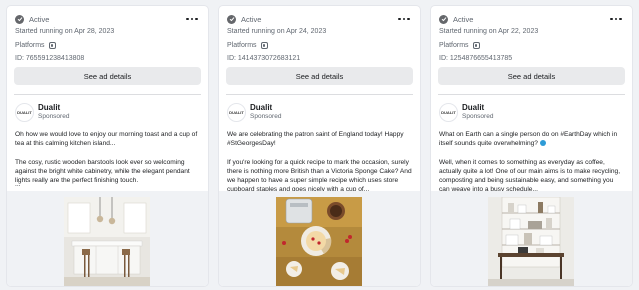 The height and width of the screenshot is (290, 639). I want to click on kitchen-shelves-photo, so click(531, 241).